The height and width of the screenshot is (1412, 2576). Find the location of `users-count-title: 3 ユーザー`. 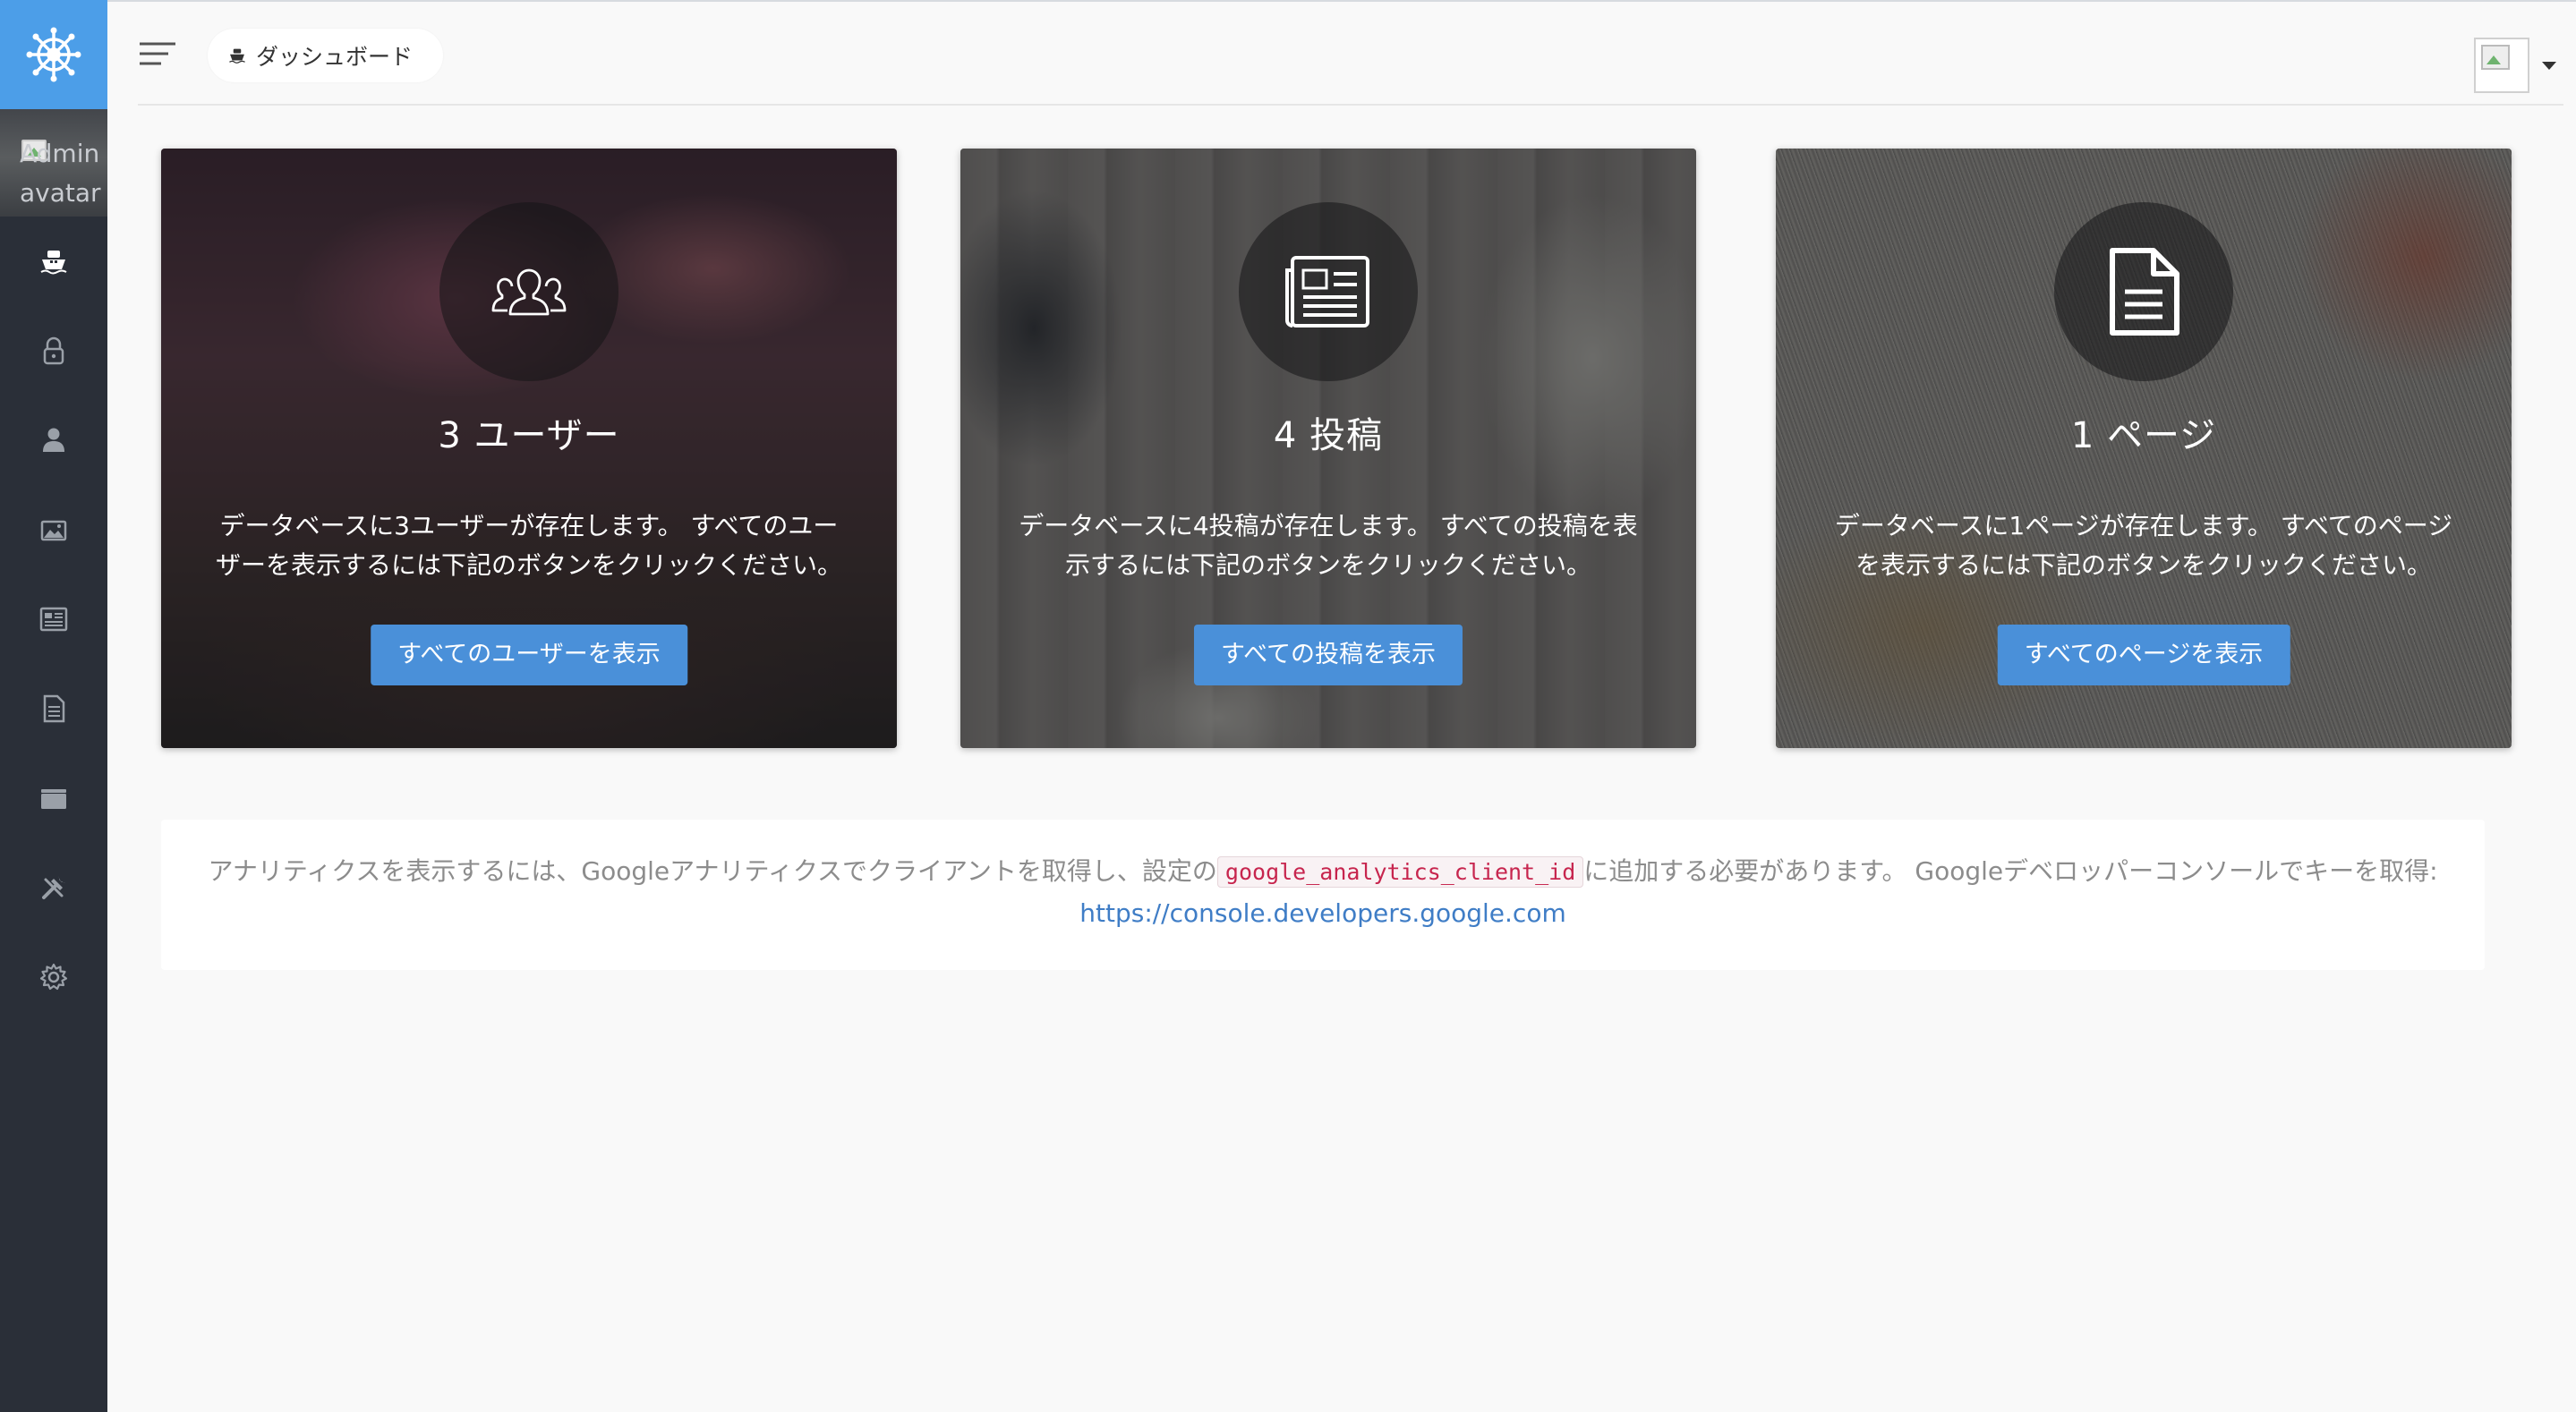

users-count-title: 3 ユーザー is located at coordinates (529, 435).